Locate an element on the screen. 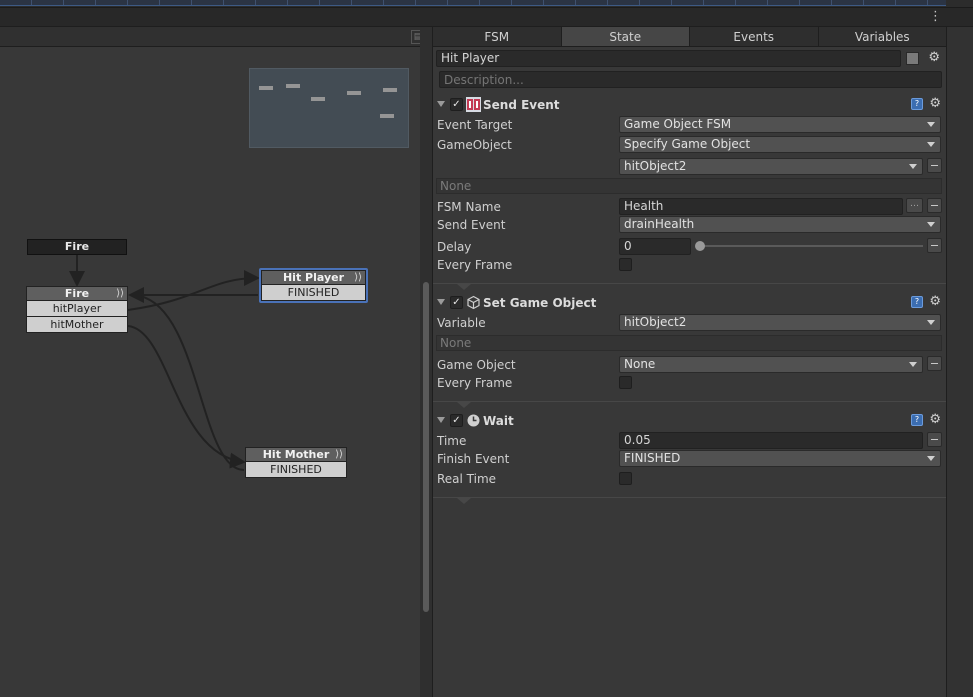 The width and height of the screenshot is (973, 697). time-variable-toggle is located at coordinates (934, 439).